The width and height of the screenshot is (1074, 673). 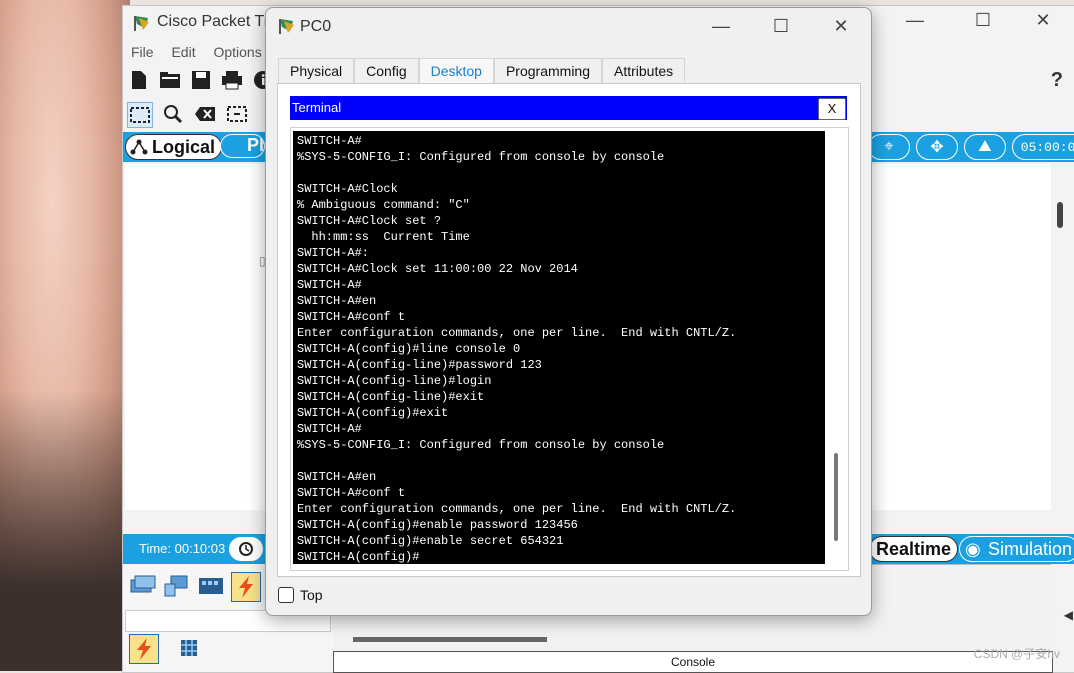 What do you see at coordinates (184, 146) in the screenshot?
I see `logical-label: Logical` at bounding box center [184, 146].